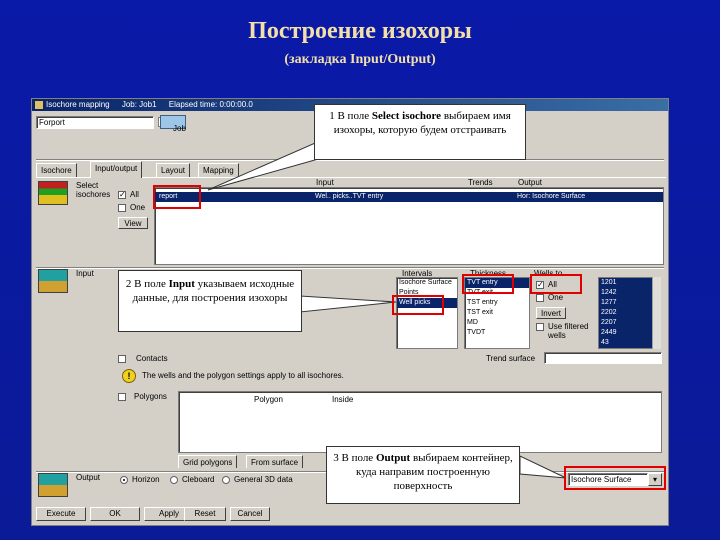  What do you see at coordinates (177, 197) in the screenshot?
I see `highlight-select-isochore` at bounding box center [177, 197].